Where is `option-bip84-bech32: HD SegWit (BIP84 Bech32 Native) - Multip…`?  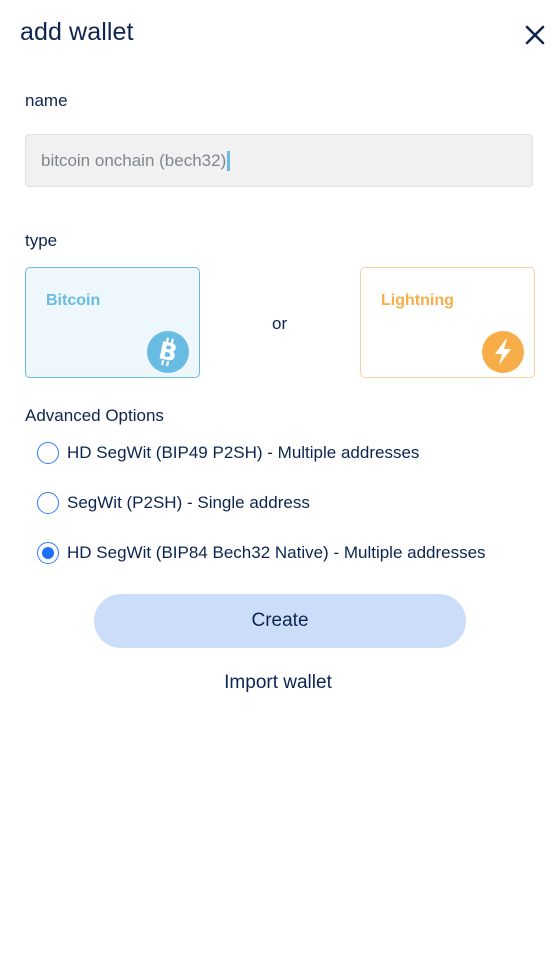
option-bip84-bech32: HD SegWit (BIP84 Bech32 Native) - Multip… is located at coordinates (261, 553).